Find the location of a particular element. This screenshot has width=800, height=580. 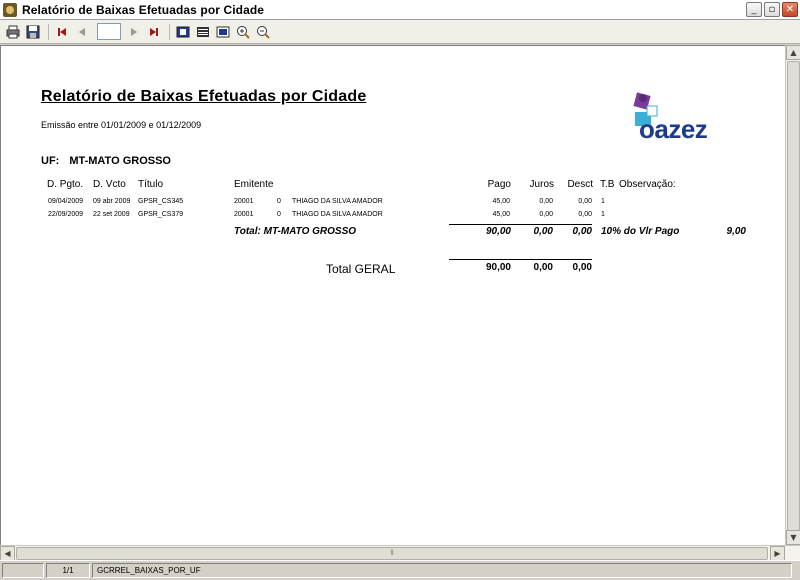

report-title: Relatório de Baixas Efetuadas por Cidade is located at coordinates (204, 96).